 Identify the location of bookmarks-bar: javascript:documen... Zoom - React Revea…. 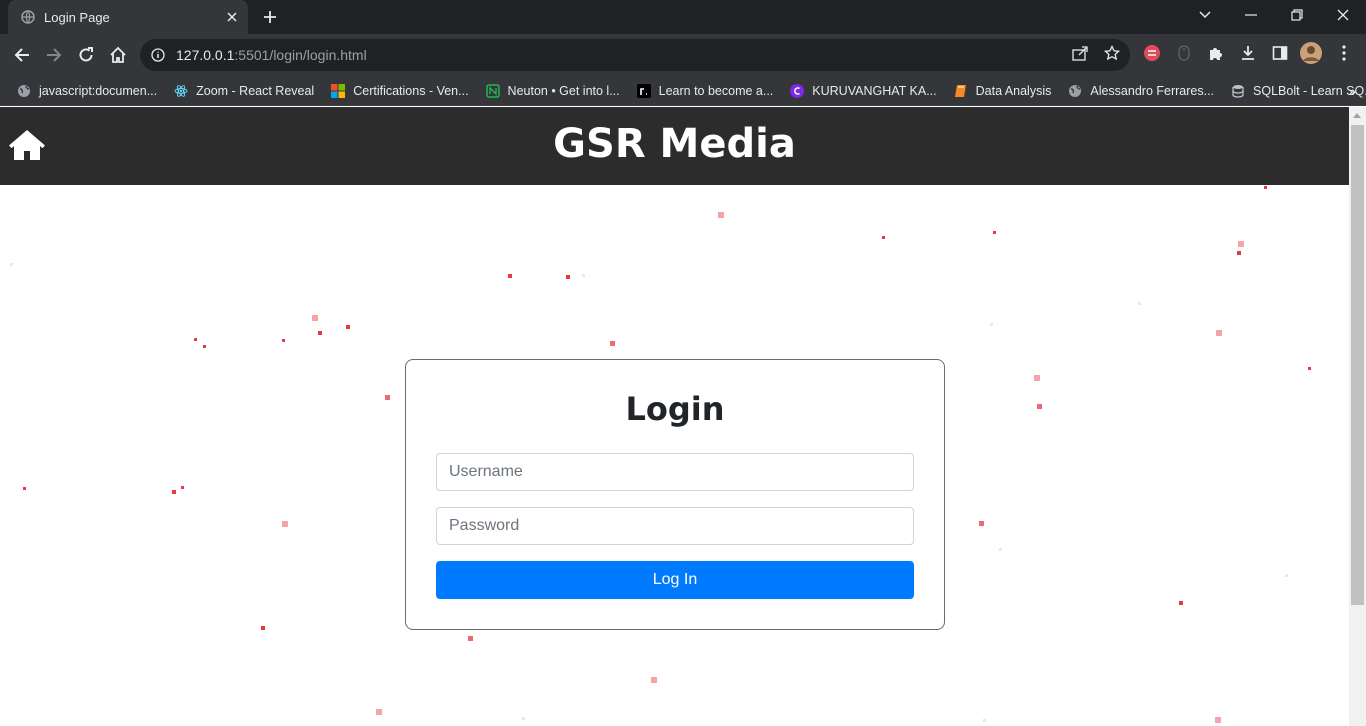
(683, 91).